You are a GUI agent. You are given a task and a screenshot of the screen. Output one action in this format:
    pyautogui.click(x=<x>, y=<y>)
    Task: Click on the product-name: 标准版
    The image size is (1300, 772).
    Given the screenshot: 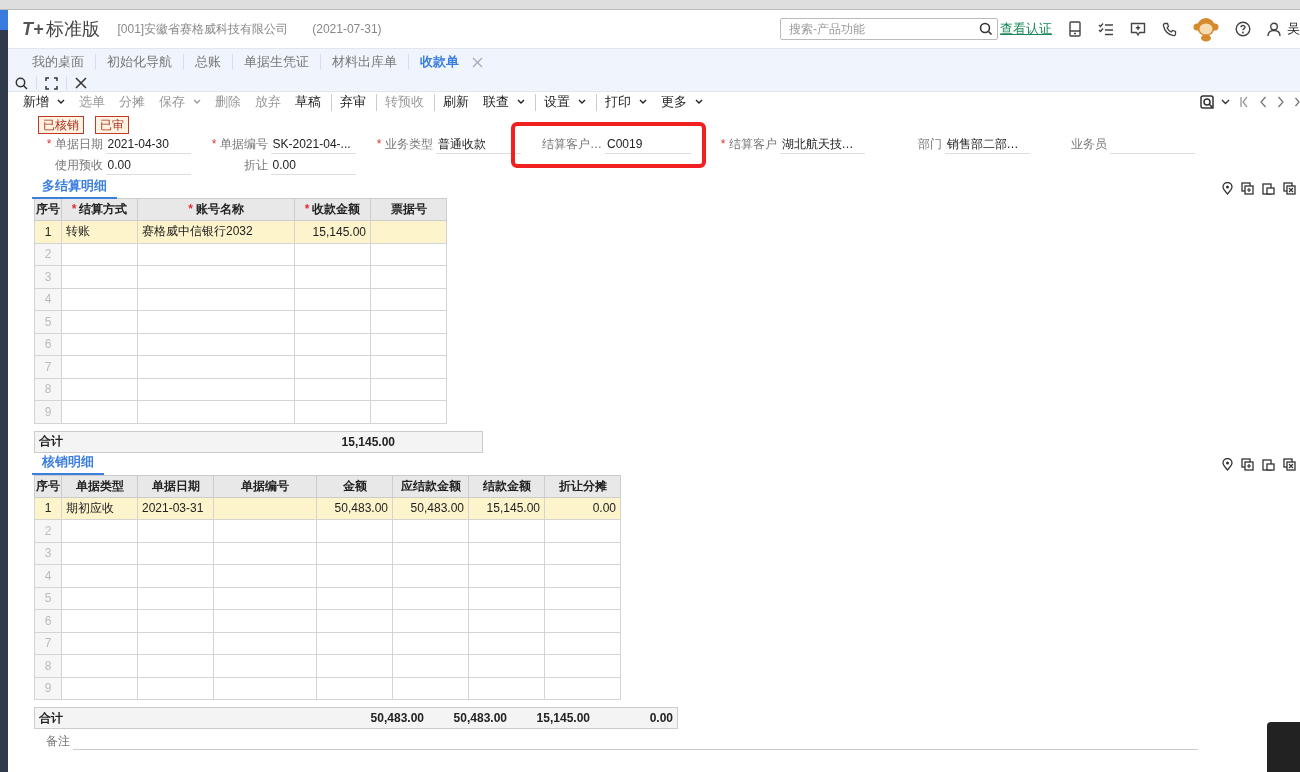 What is the action you would take?
    pyautogui.click(x=72, y=29)
    